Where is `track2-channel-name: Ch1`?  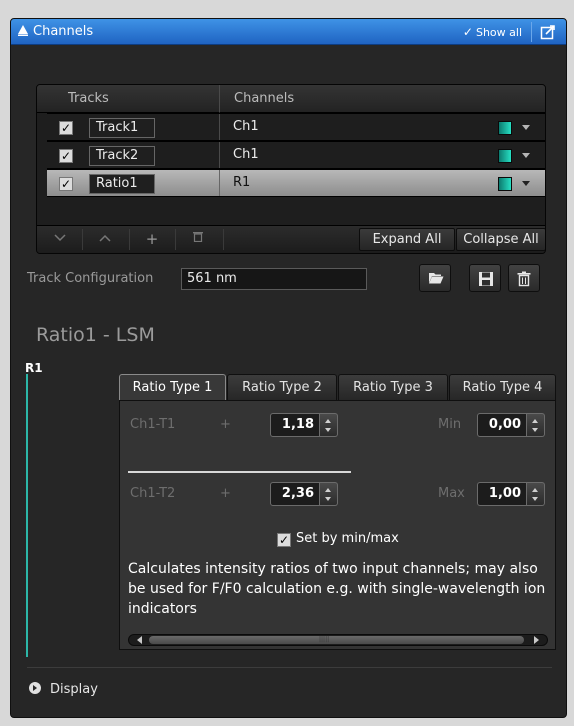
track2-channel-name: Ch1 is located at coordinates (246, 154).